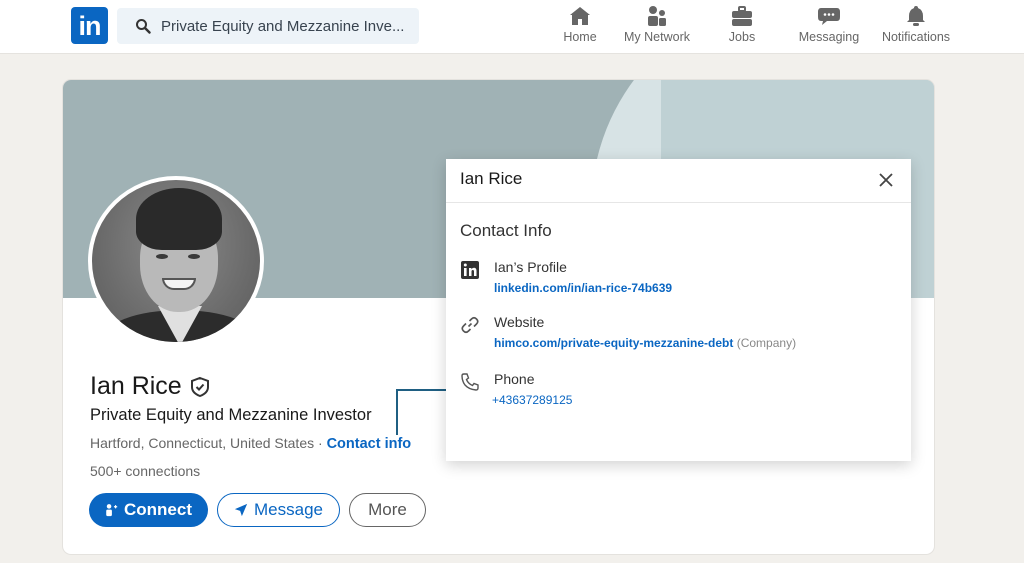 This screenshot has height=563, width=1024. What do you see at coordinates (916, 37) in the screenshot?
I see `nav-notifications-label: Notifications` at bounding box center [916, 37].